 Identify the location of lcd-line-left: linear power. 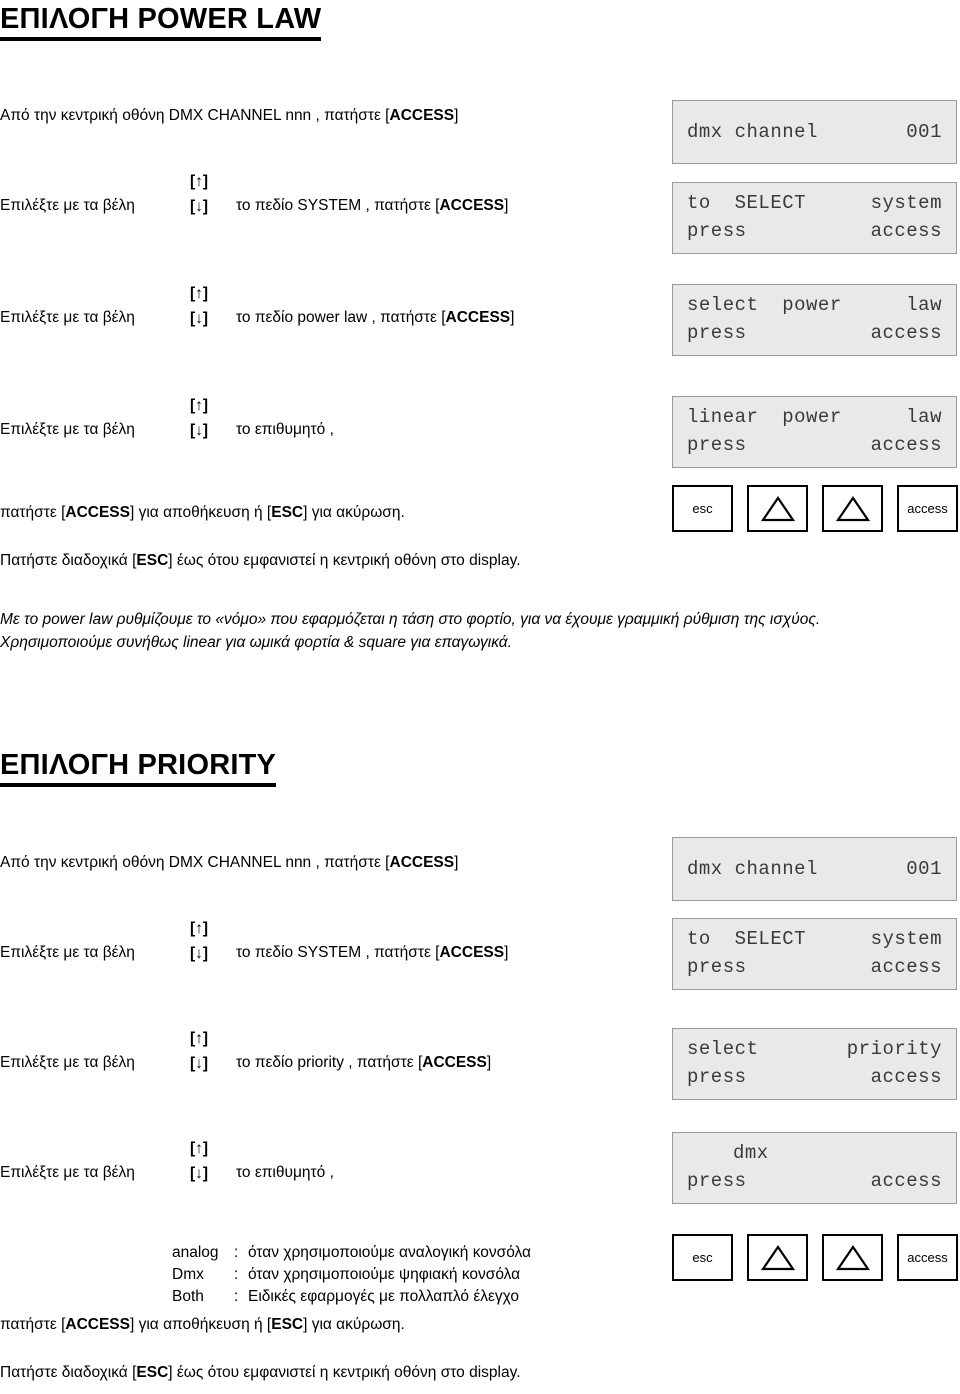
(764, 417).